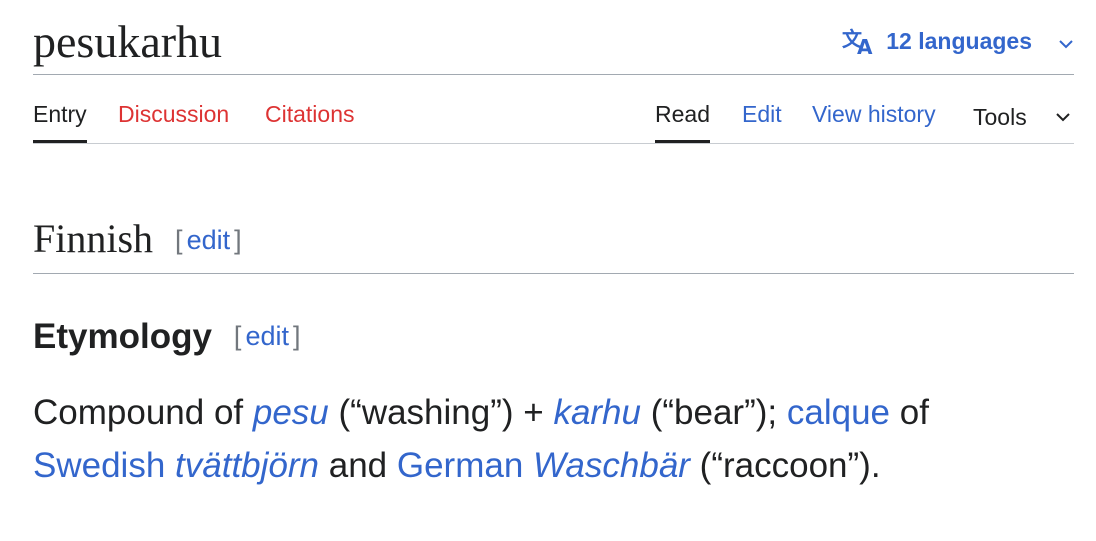 Image resolution: width=1096 pixels, height=541 pixels. I want to click on link-swedish: Swedish, so click(99, 465).